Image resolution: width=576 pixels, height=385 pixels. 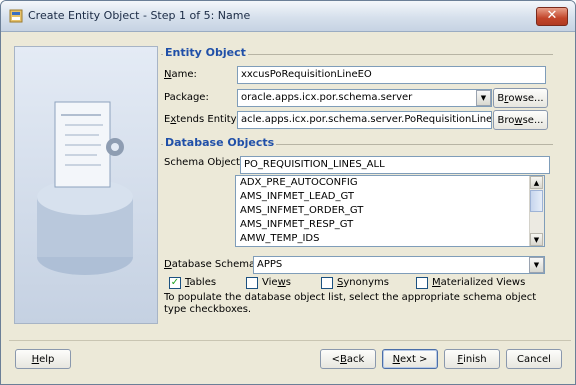 What do you see at coordinates (186, 97) in the screenshot?
I see `package-label: Package:` at bounding box center [186, 97].